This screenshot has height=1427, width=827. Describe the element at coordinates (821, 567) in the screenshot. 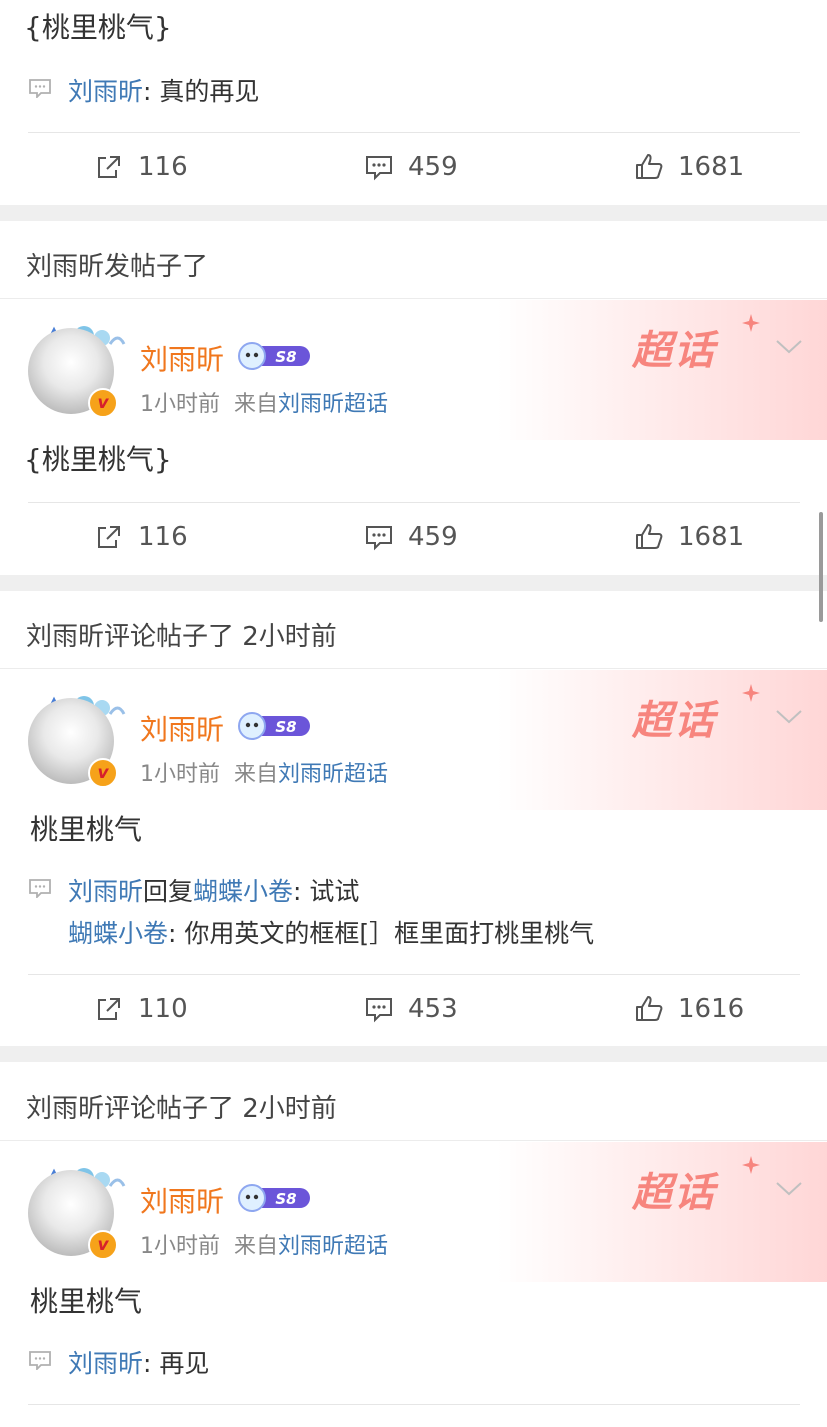

I see `scrollbar` at that location.